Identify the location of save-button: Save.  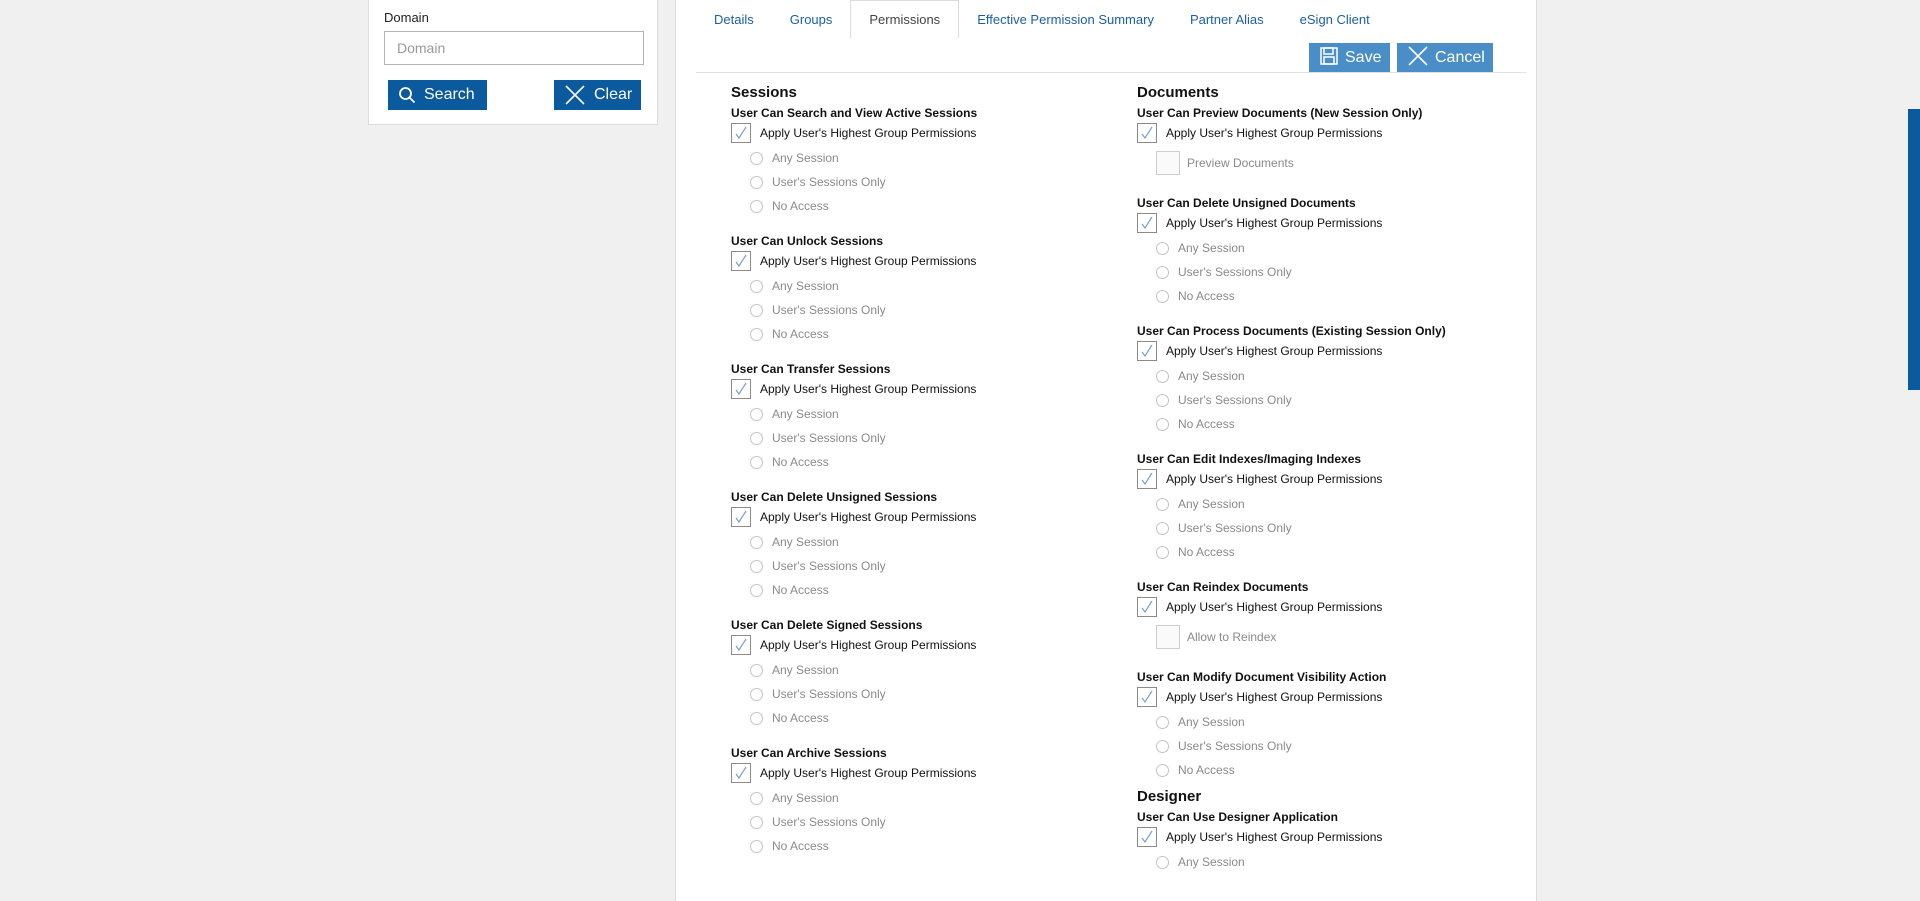
(1349, 58).